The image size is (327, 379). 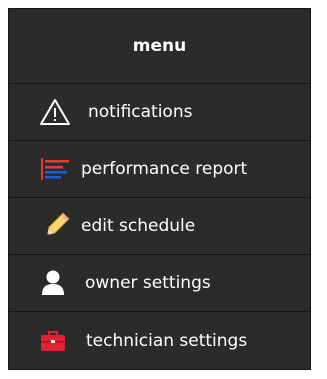 I want to click on menu-item-notifications: notifications, so click(x=159, y=112).